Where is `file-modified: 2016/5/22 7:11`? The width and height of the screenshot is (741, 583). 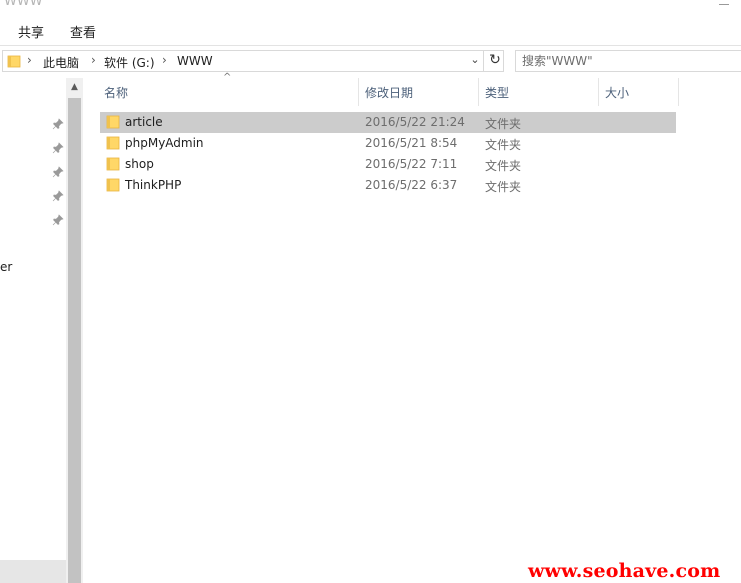
file-modified: 2016/5/22 7:11 is located at coordinates (411, 164).